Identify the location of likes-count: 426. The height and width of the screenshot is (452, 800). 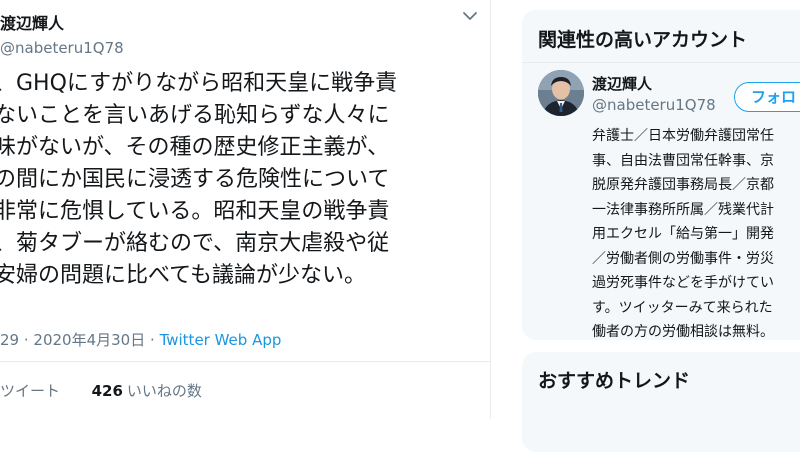
(107, 391).